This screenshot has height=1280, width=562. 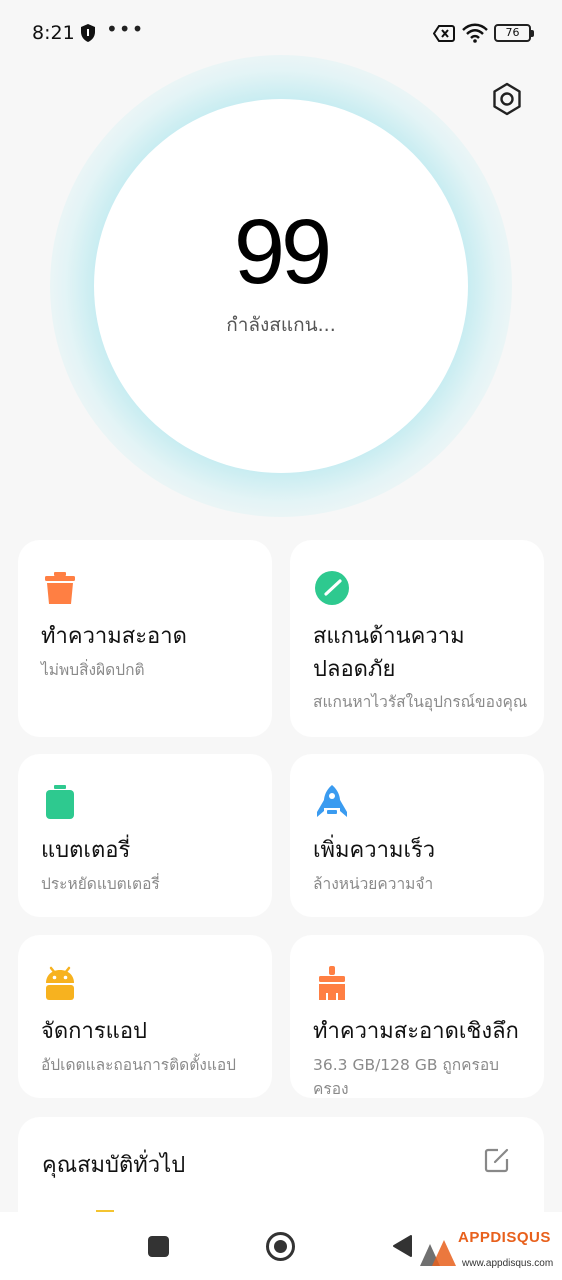 I want to click on card-title: สแกนด้านความปลอดภัย, so click(x=389, y=653).